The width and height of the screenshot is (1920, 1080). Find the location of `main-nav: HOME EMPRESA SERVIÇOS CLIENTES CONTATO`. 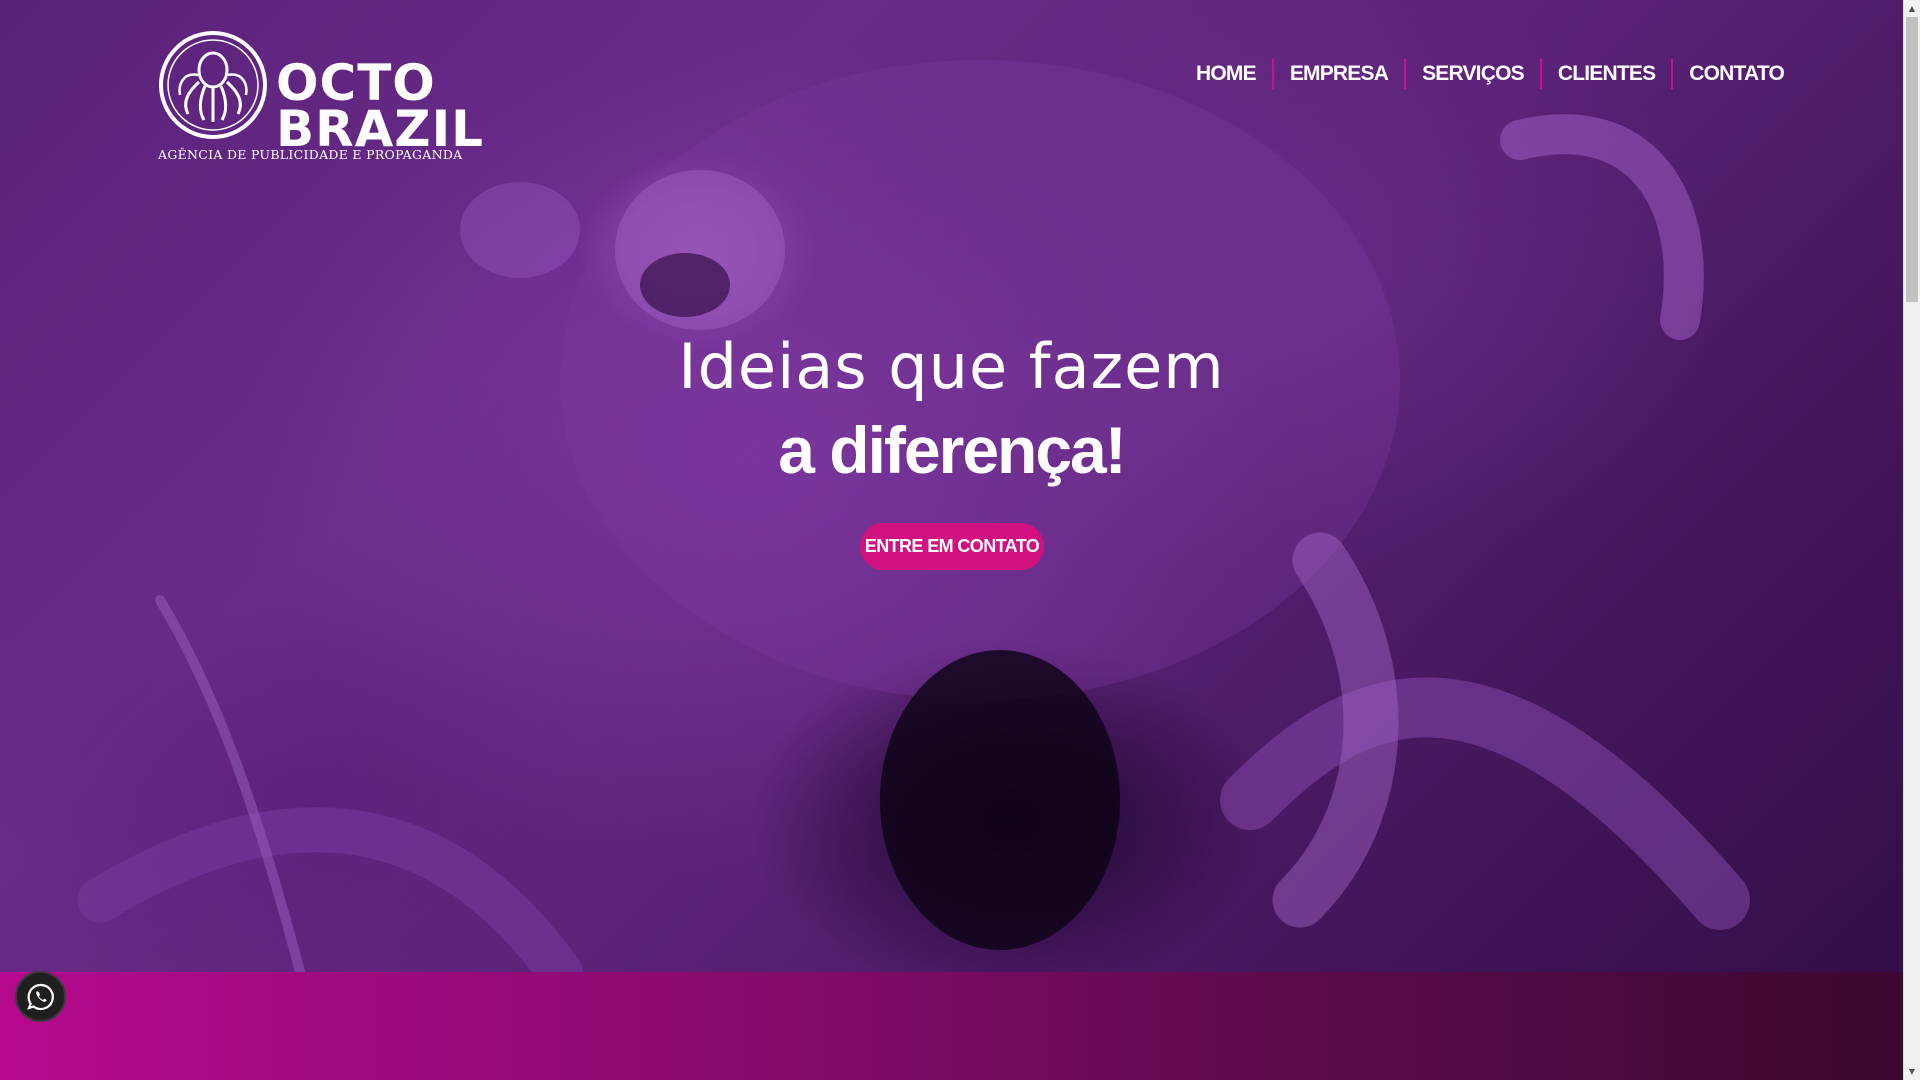

main-nav: HOME EMPRESA SERVIÇOS CLIENTES CONTATO is located at coordinates (1490, 74).